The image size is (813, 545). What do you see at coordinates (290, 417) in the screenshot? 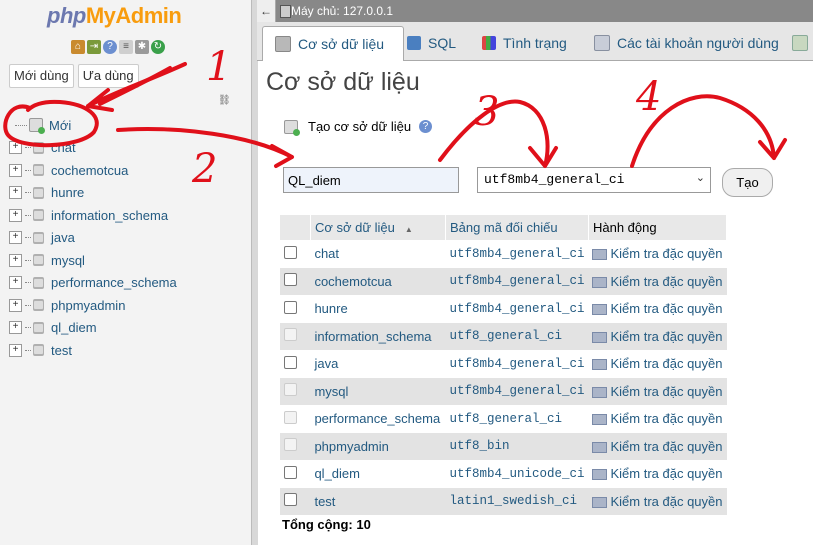
I see `row-checkbox-disabled` at bounding box center [290, 417].